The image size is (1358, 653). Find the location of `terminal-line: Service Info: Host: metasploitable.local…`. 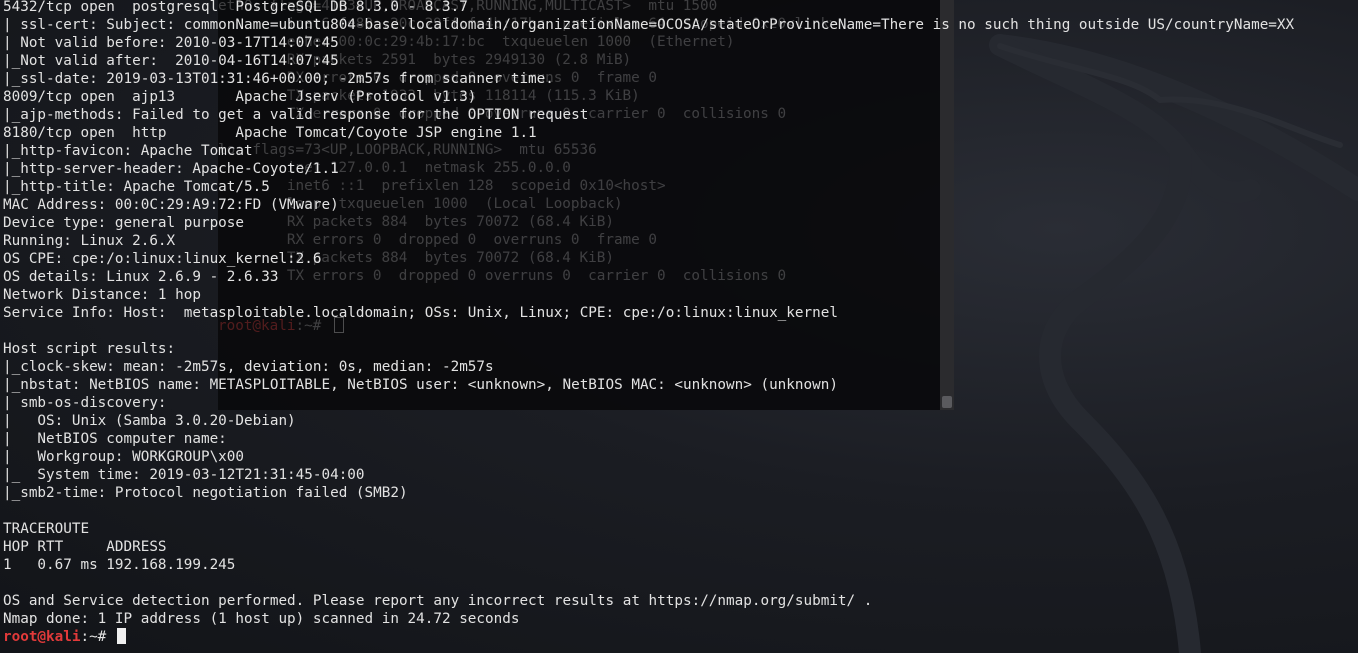

terminal-line: Service Info: Host: metasploitable.local… is located at coordinates (420, 313).